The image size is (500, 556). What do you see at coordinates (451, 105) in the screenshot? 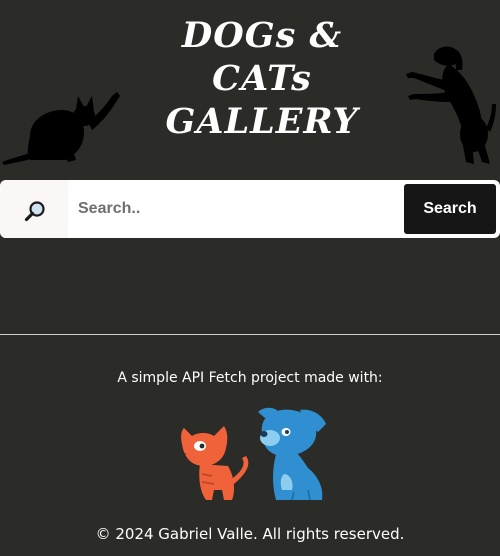
I see `dog-silhouette-icon` at bounding box center [451, 105].